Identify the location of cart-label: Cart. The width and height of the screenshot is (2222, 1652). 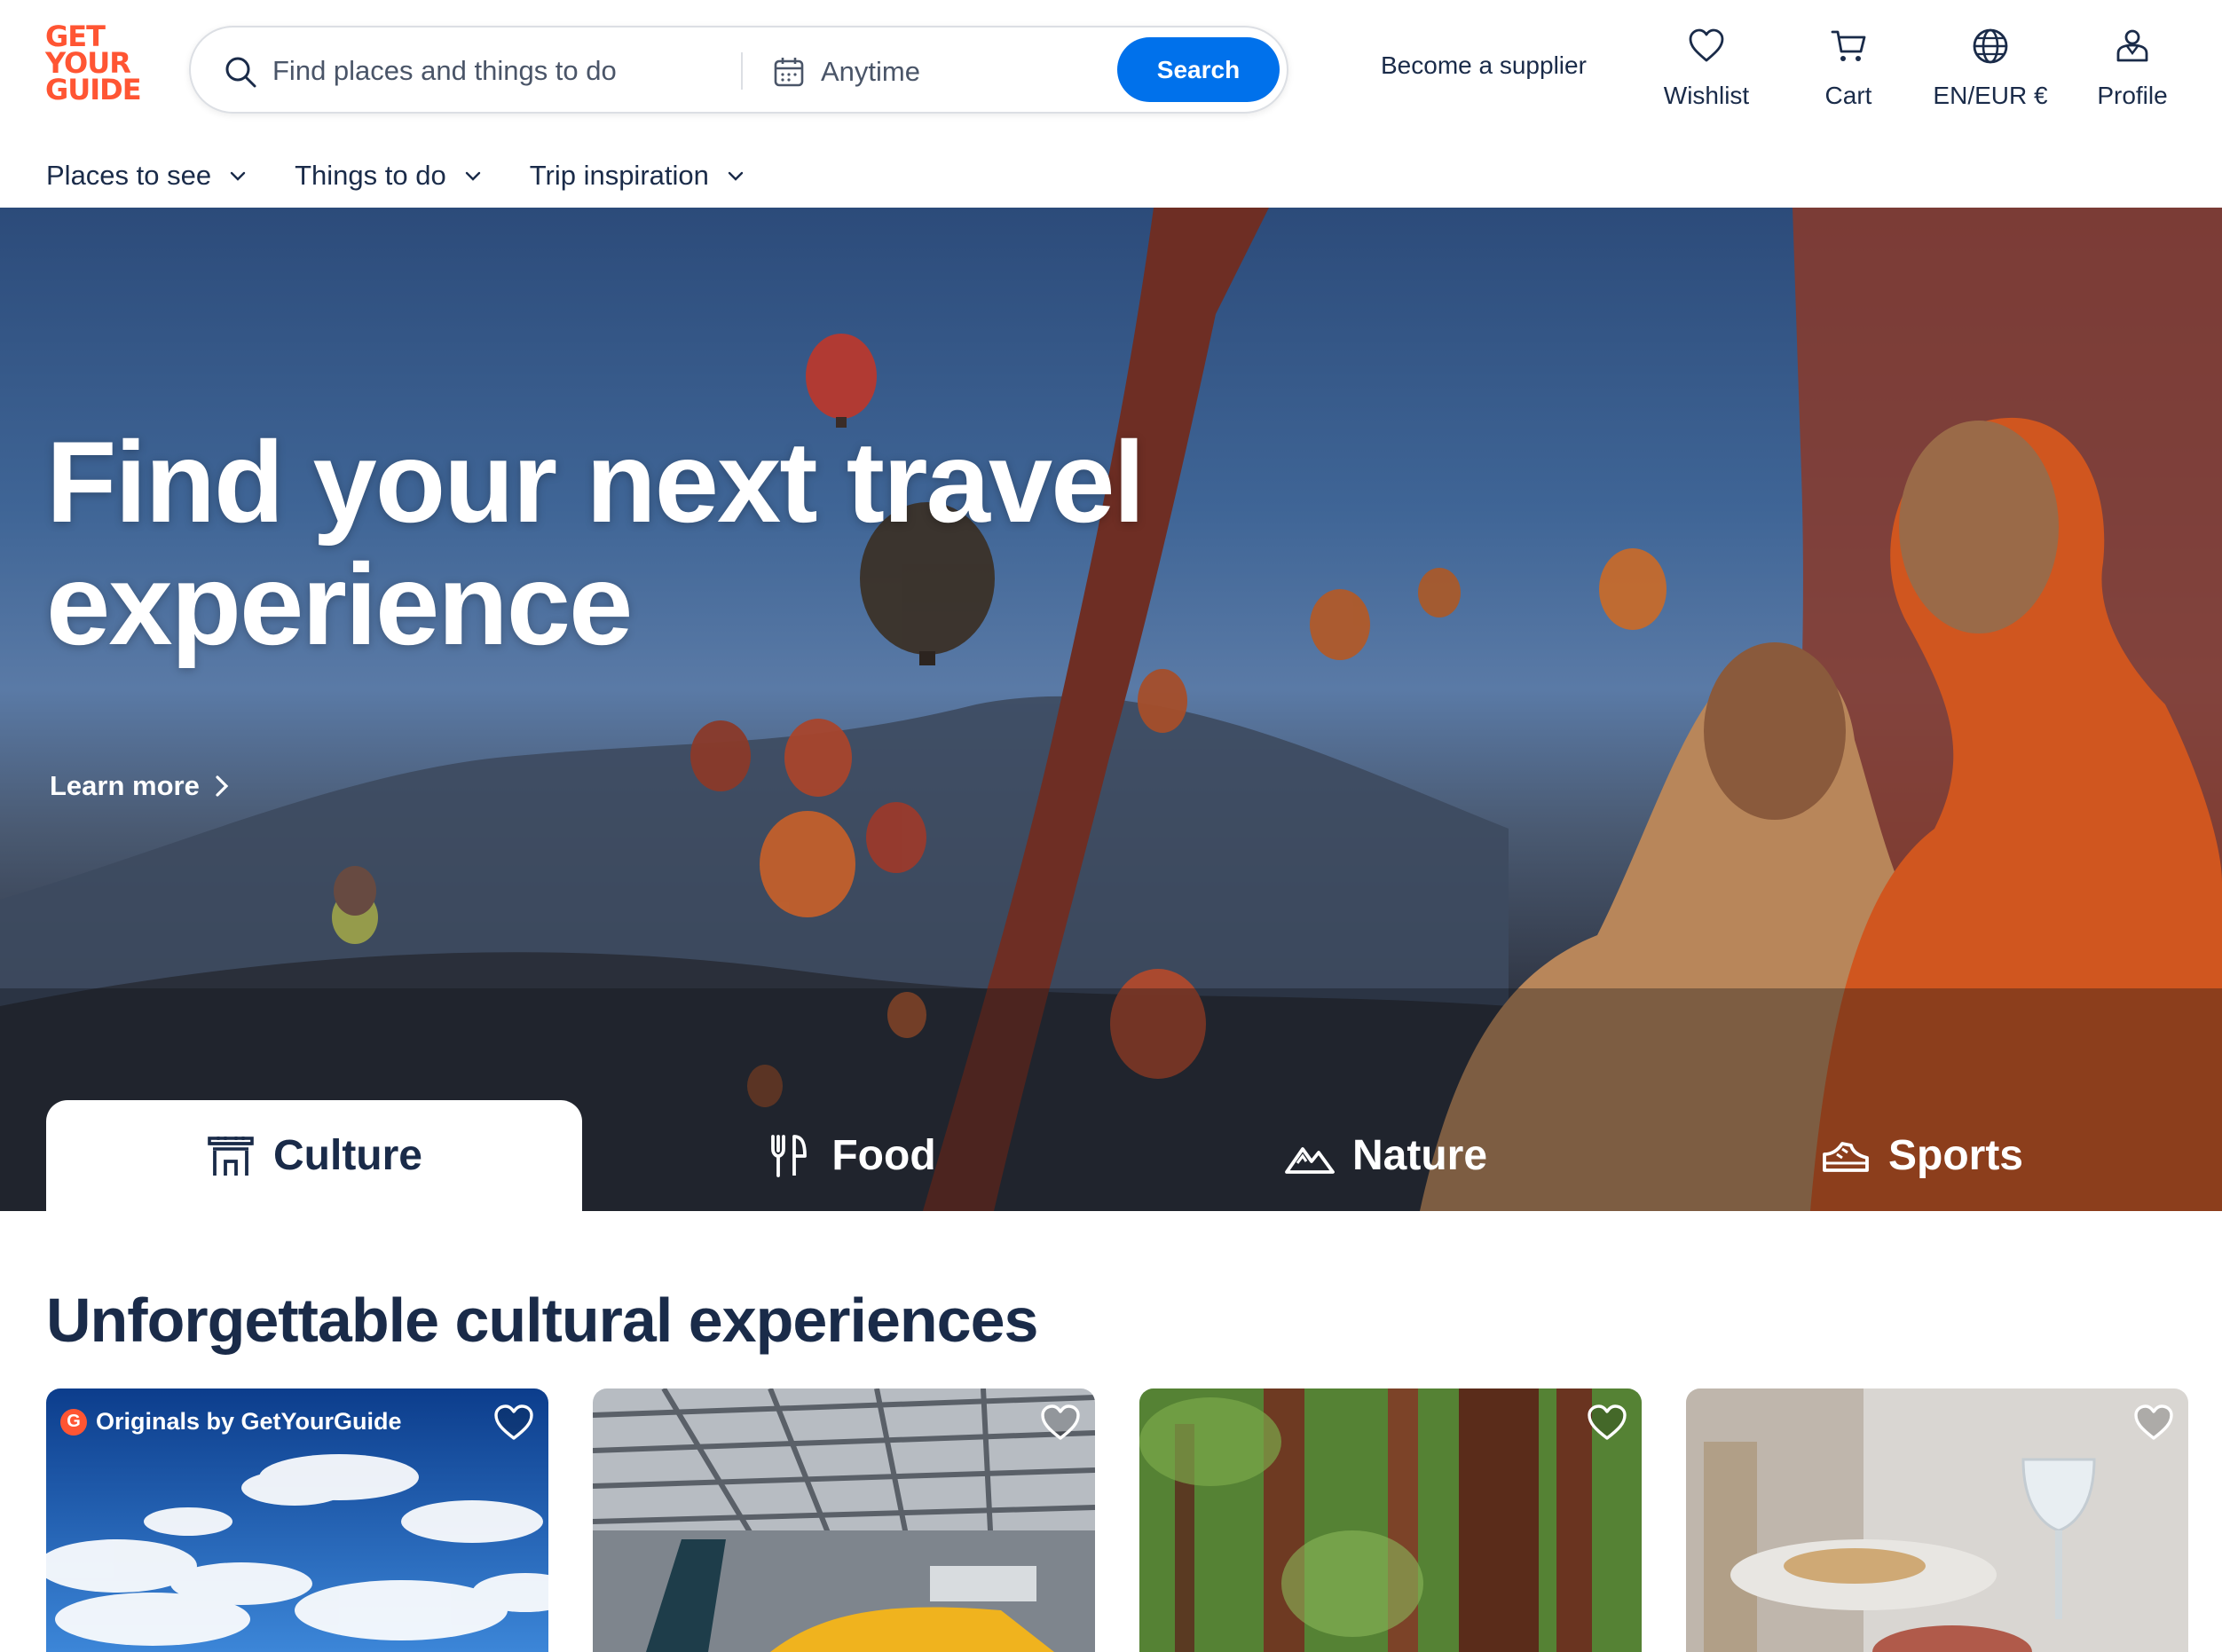
(1848, 95).